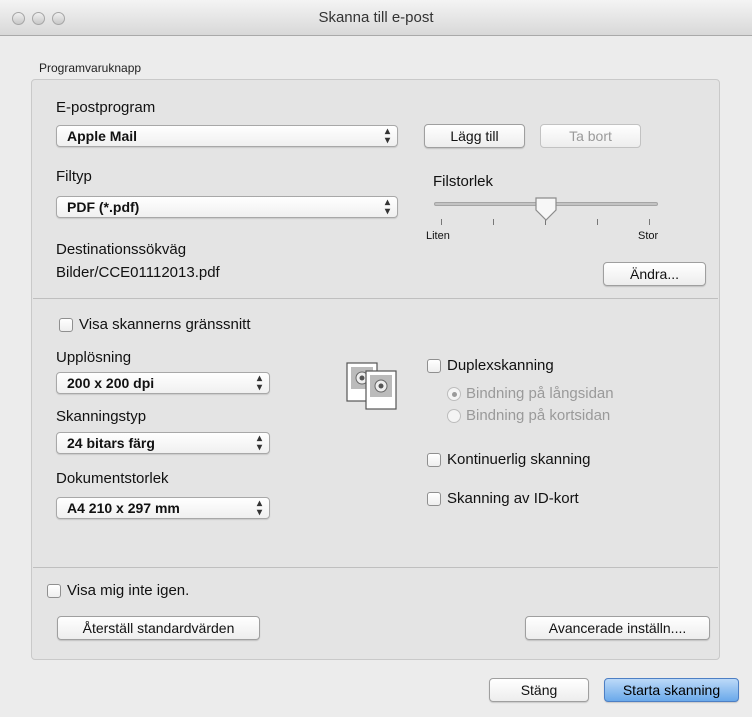 The width and height of the screenshot is (752, 717). Describe the element at coordinates (540, 393) in the screenshot. I see `binding-long-edge-label: Bindning på långsidan` at that location.